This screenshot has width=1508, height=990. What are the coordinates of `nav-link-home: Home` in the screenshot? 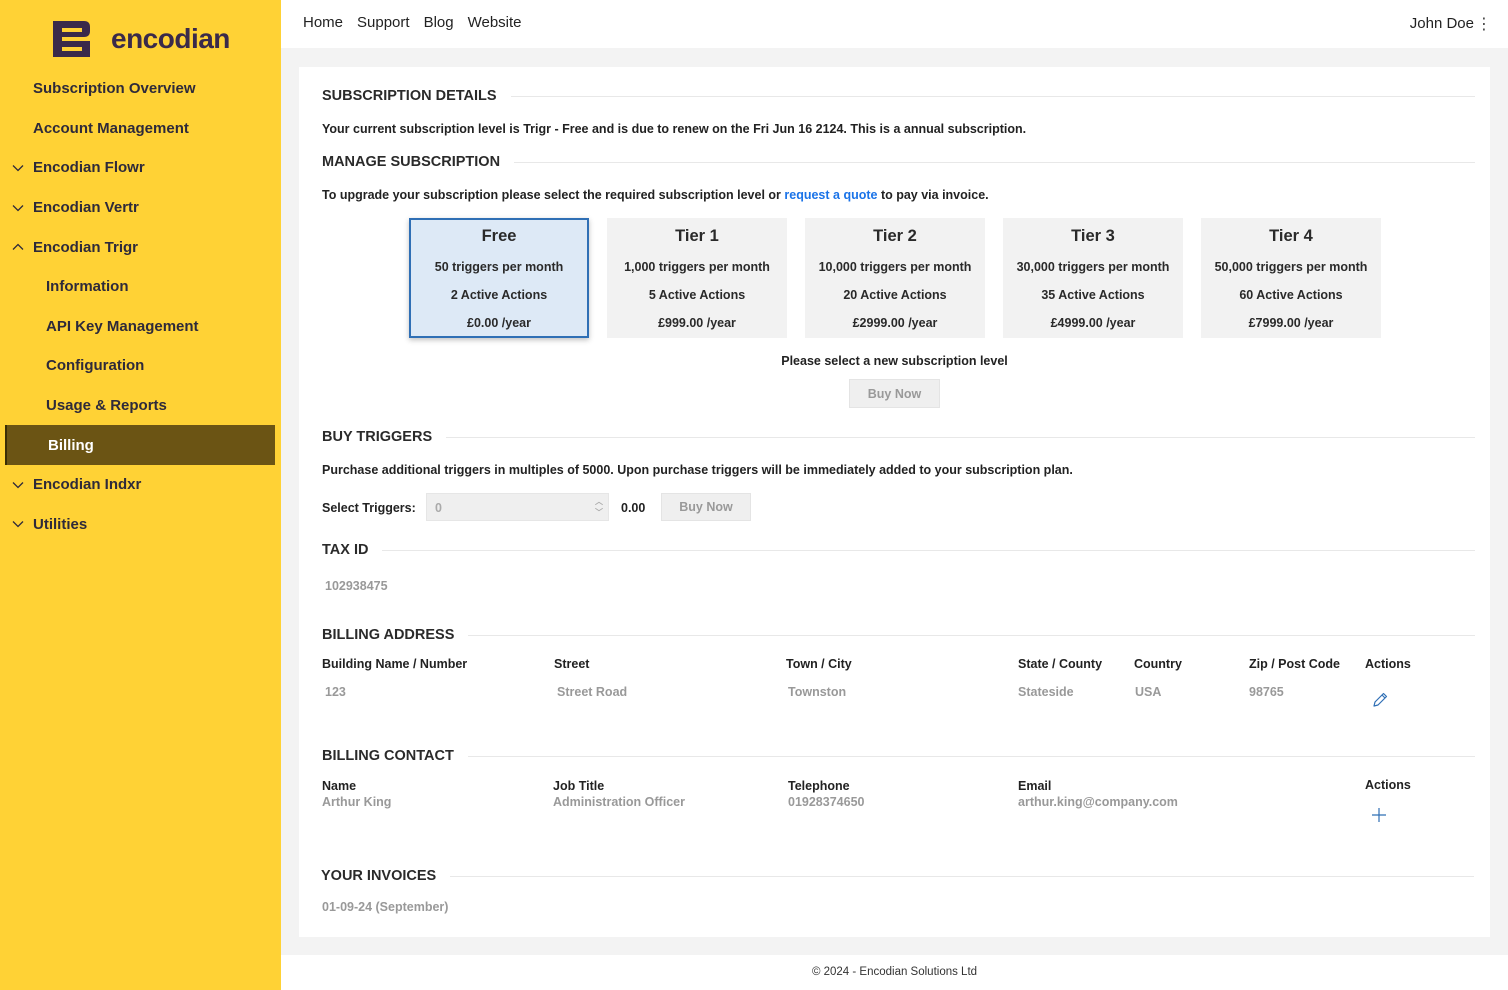 It's located at (323, 22).